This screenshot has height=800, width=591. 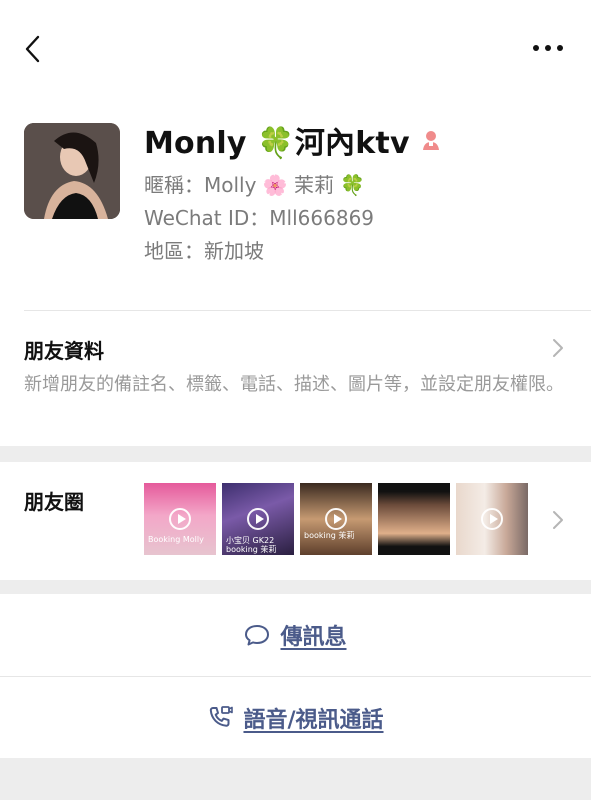 I want to click on moment-thumbnail: 小宝贝 GK22 booking 茉莉, so click(x=258, y=519).